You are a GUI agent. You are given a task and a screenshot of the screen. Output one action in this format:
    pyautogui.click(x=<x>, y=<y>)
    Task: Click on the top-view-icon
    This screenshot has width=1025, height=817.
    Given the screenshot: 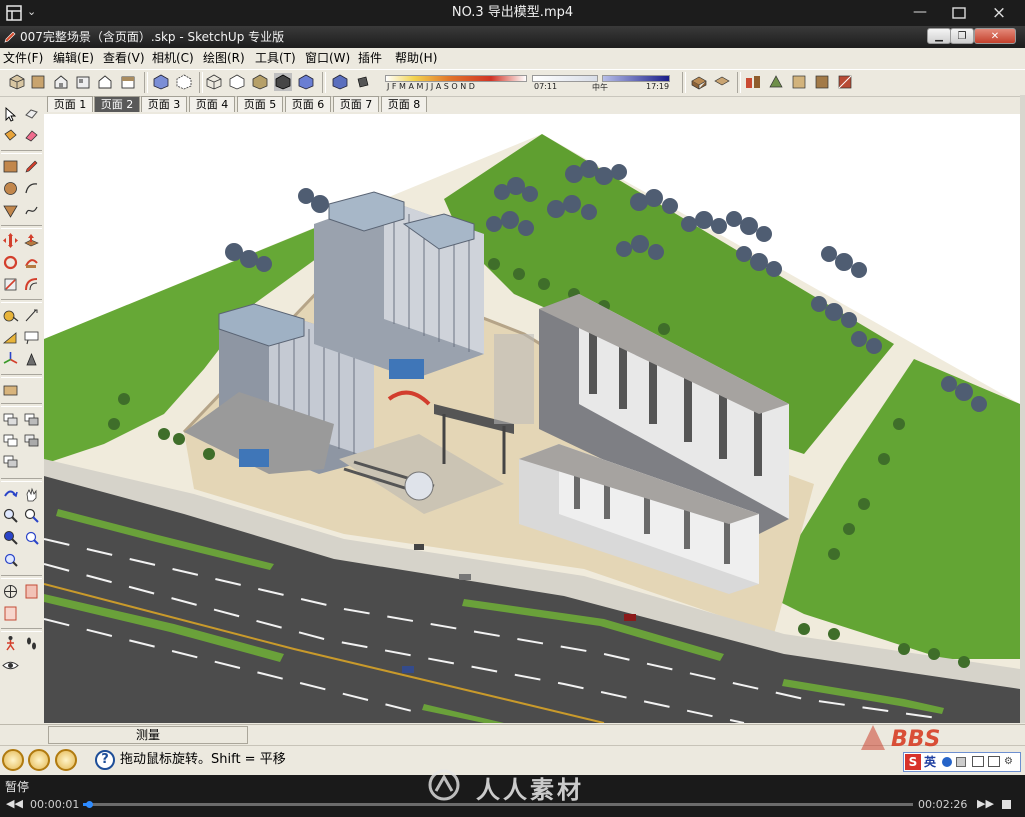 What is the action you would take?
    pyautogui.click(x=38, y=82)
    